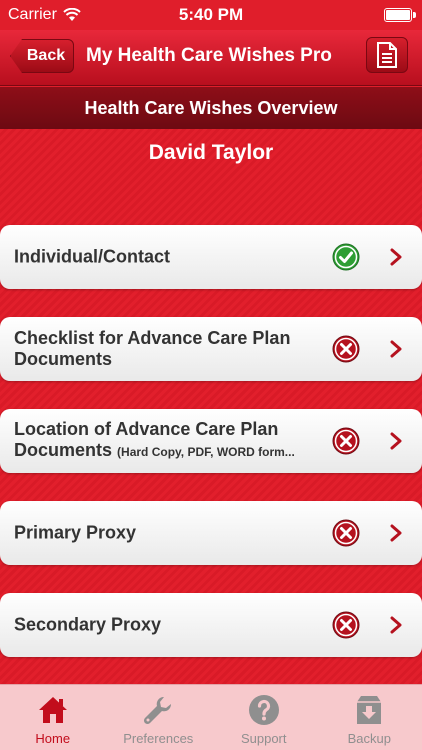 This screenshot has height=750, width=422. I want to click on nav-bar: Back My Health Care Wishes Pro, so click(211, 58).